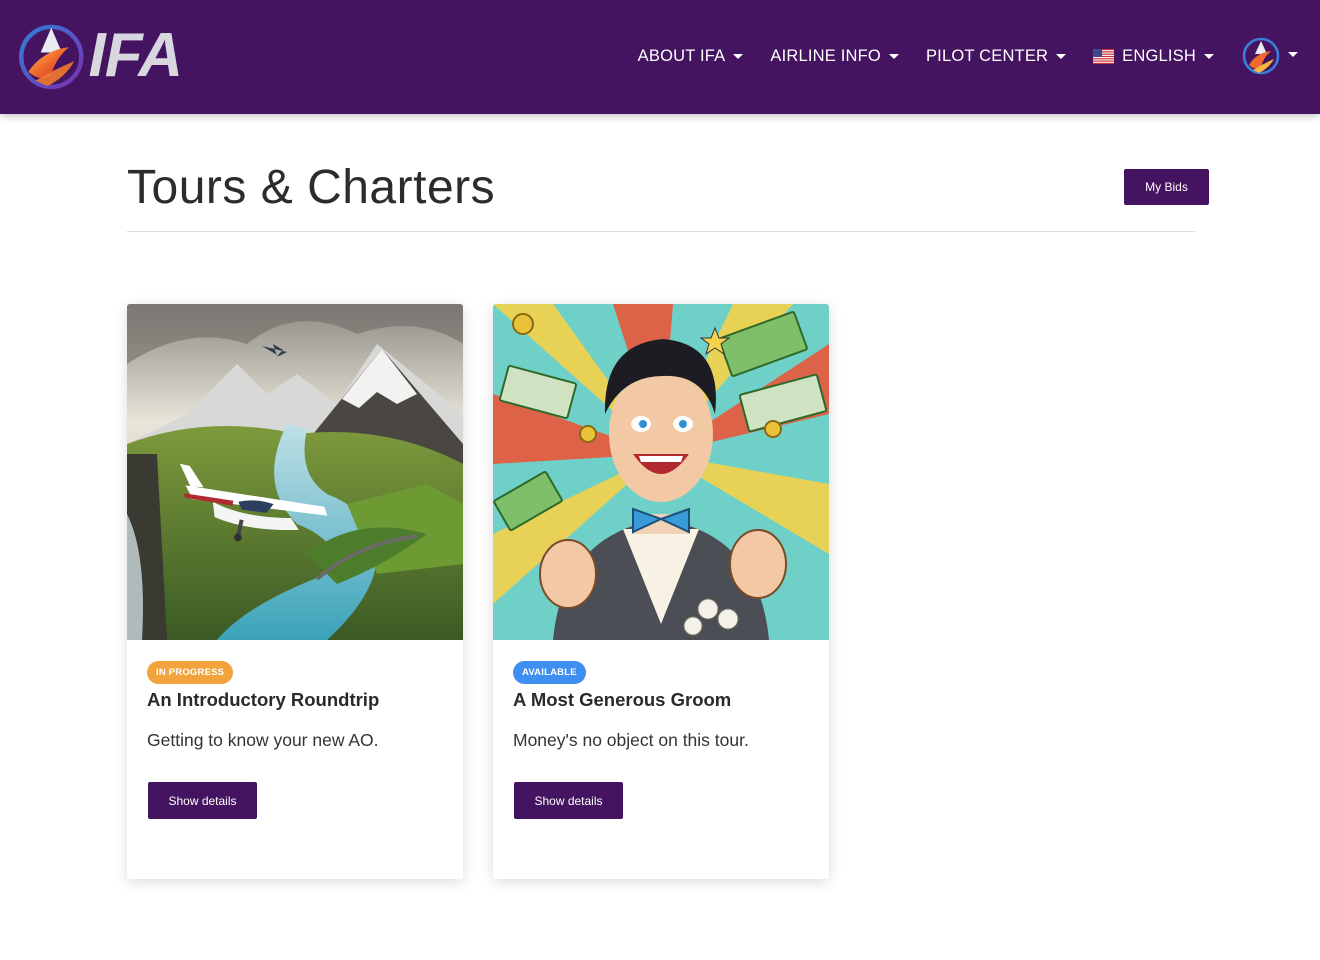  Describe the element at coordinates (51, 57) in the screenshot. I see `ifa-logo-icon` at that location.